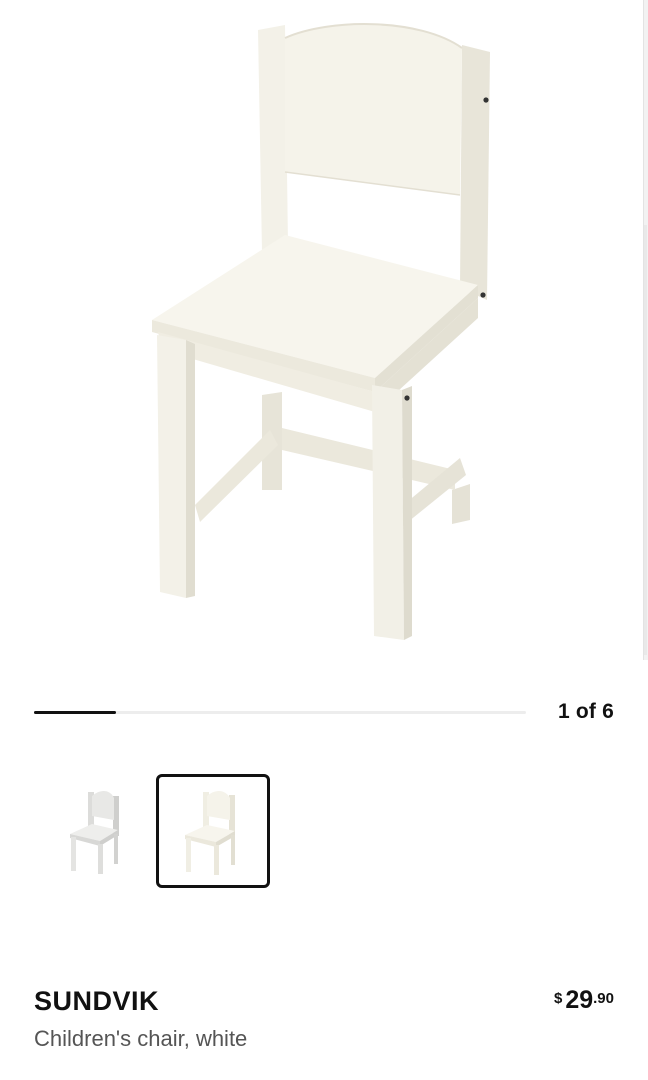 This screenshot has height=1080, width=648. Describe the element at coordinates (97, 1001) in the screenshot. I see `product-name: SUNDVIK` at that location.